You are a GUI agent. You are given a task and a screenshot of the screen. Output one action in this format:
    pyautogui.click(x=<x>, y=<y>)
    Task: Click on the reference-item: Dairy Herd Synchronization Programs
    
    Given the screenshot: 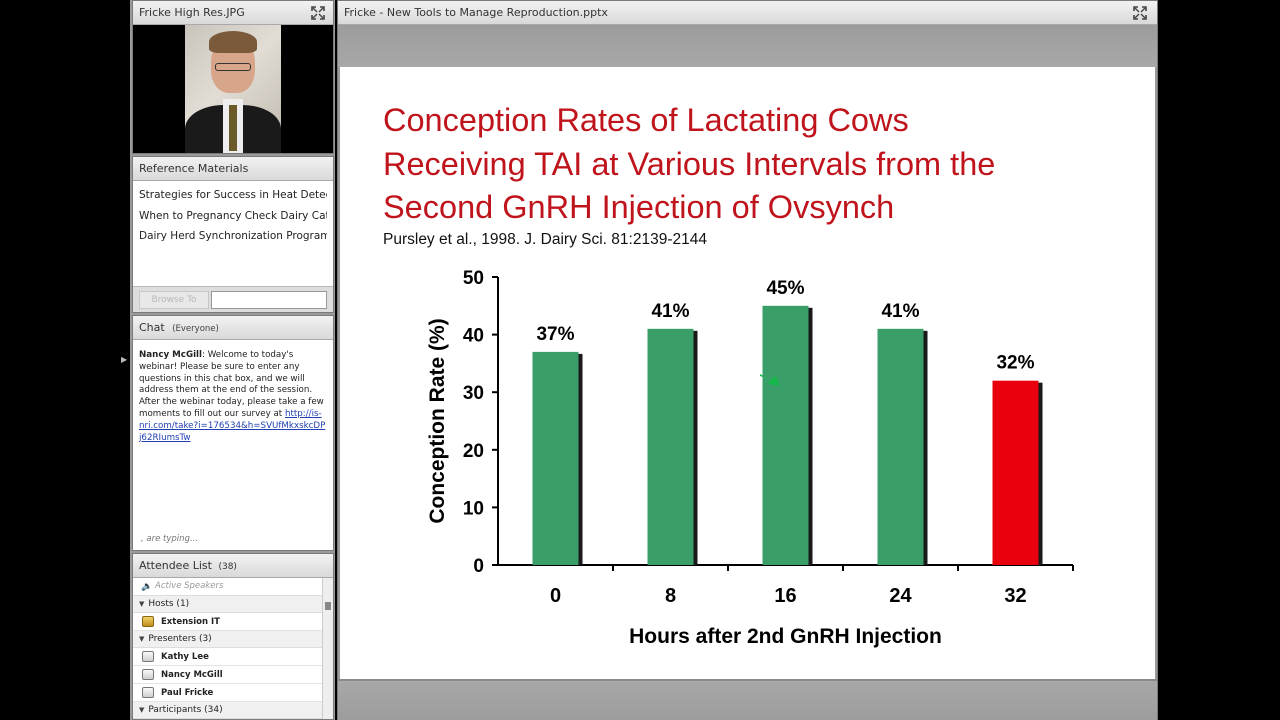 What is the action you would take?
    pyautogui.click(x=233, y=236)
    